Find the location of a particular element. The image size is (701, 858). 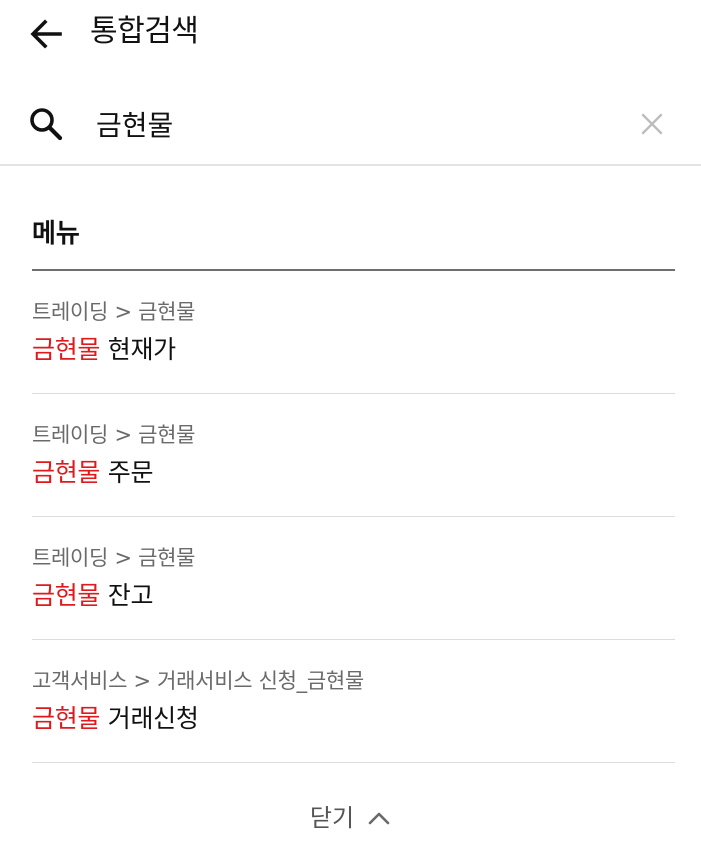

arrow-left-icon is located at coordinates (46, 34).